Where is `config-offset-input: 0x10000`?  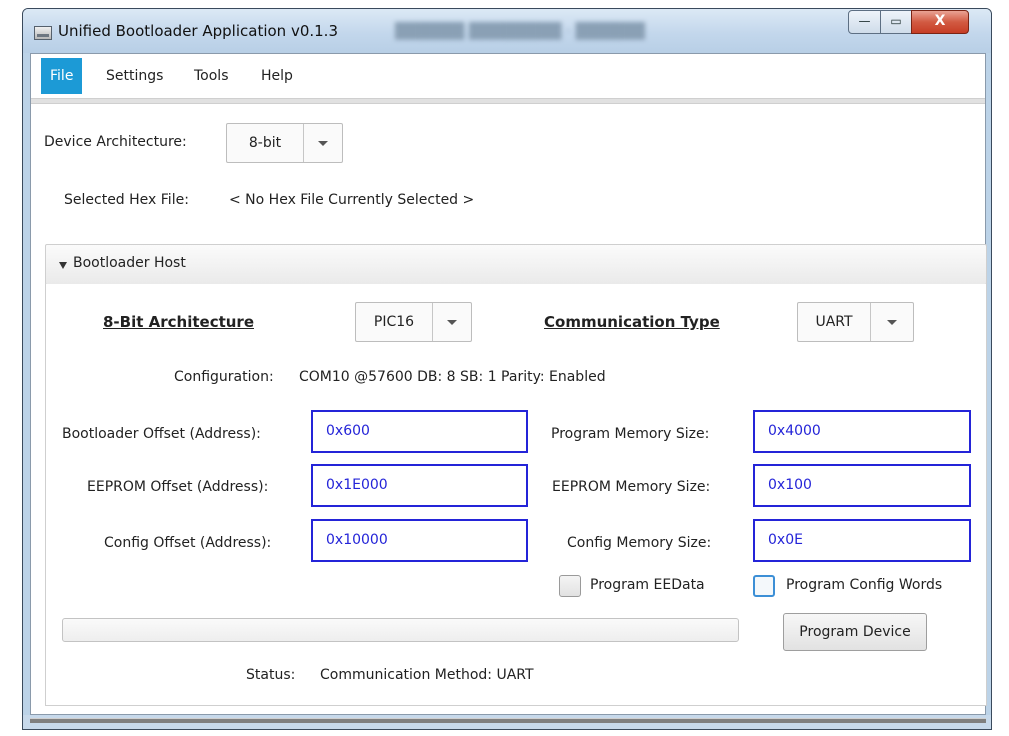 config-offset-input: 0x10000 is located at coordinates (419, 540).